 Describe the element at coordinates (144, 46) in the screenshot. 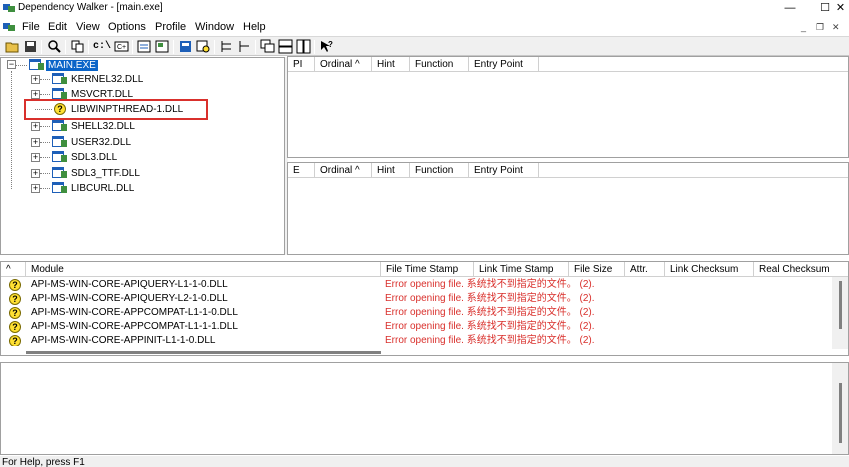

I see `properties-icon` at that location.